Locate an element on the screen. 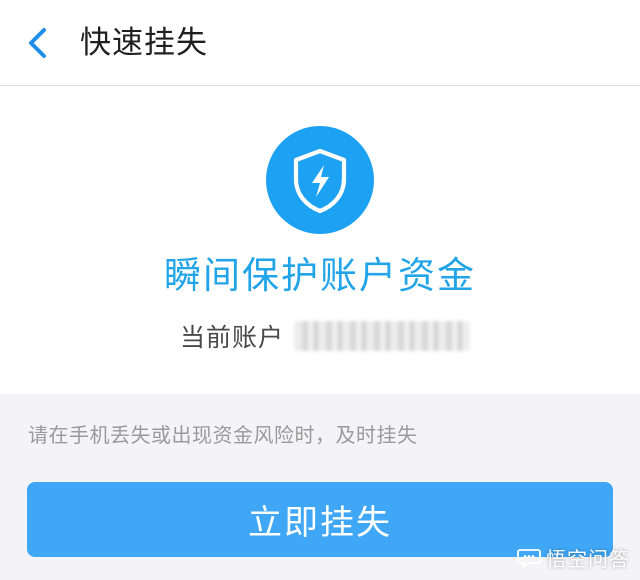  current-account-row: 当前账户 is located at coordinates (325, 336).